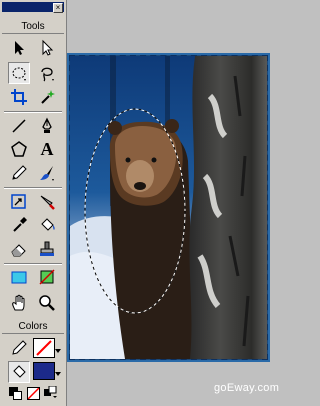 This screenshot has height=406, width=320. I want to click on rectangle-hotspot-icon, so click(19, 277).